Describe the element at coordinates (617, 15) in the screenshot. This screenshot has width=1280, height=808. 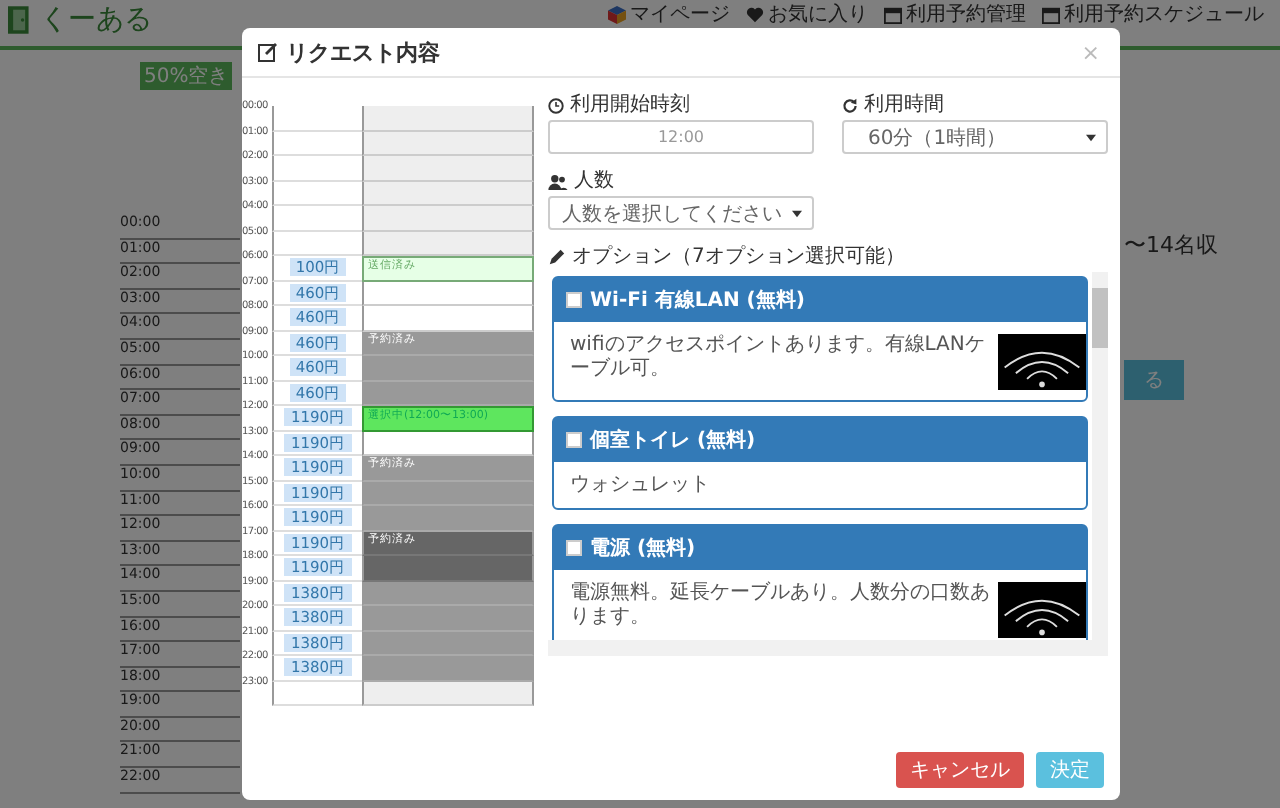
I see `cube-icon` at that location.